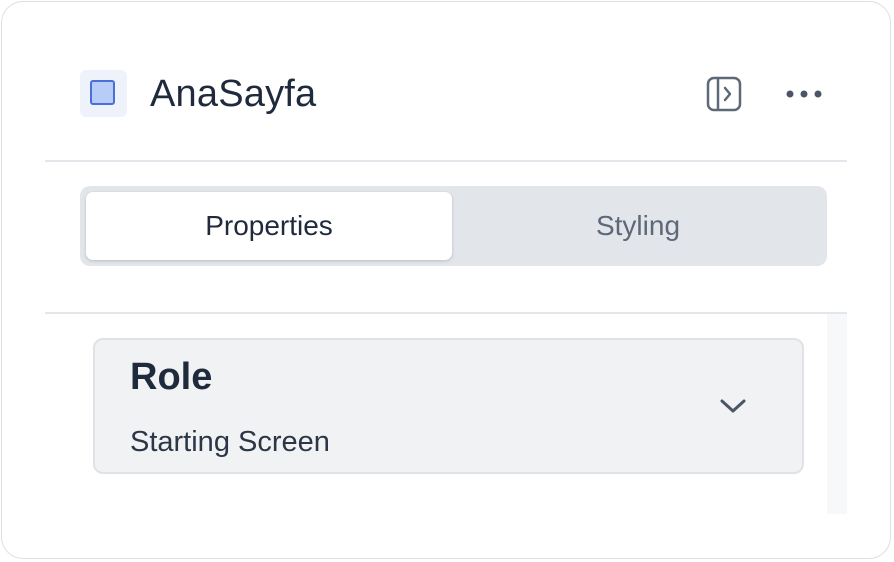 This screenshot has height=562, width=894. I want to click on scrollbar-track, so click(837, 414).